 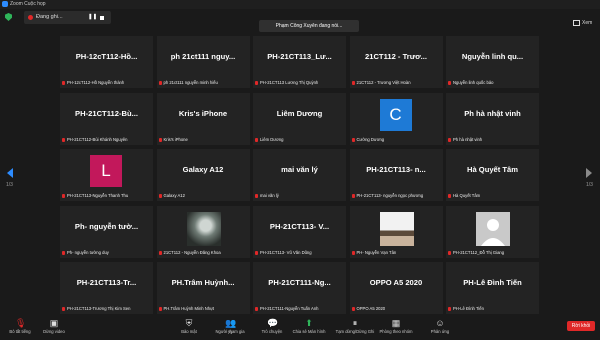 I want to click on participant-tile: mai văn lý mai văn lý, so click(x=299, y=175).